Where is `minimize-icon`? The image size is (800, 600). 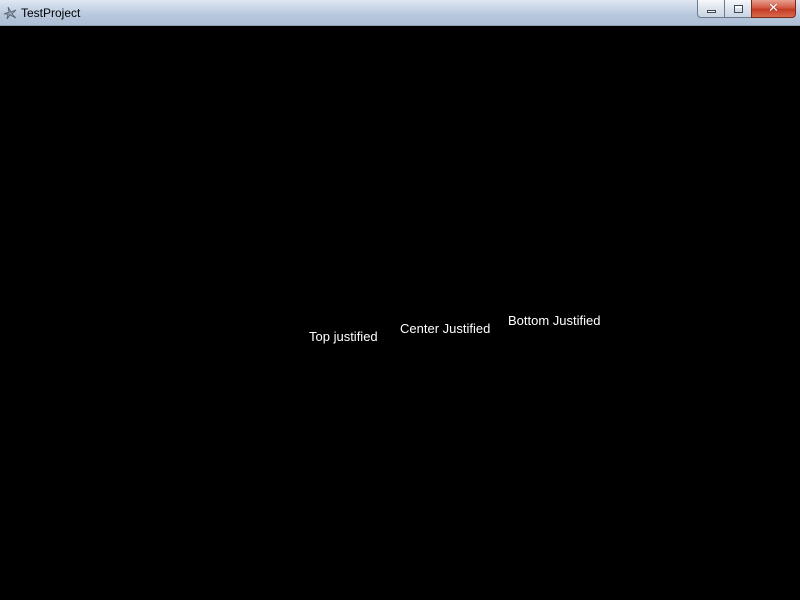
minimize-icon is located at coordinates (711, 11).